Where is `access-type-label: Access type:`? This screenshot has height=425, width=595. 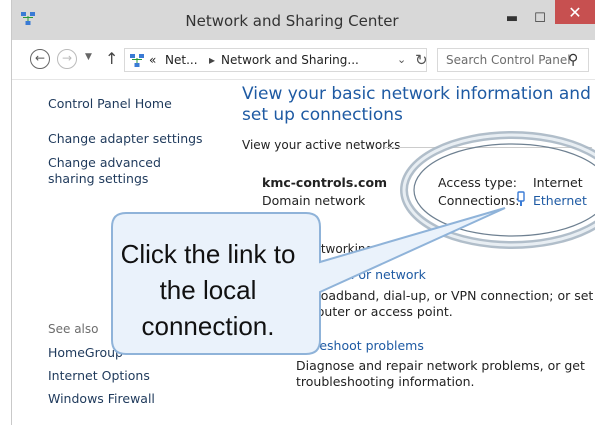
access-type-label: Access type: is located at coordinates (477, 182).